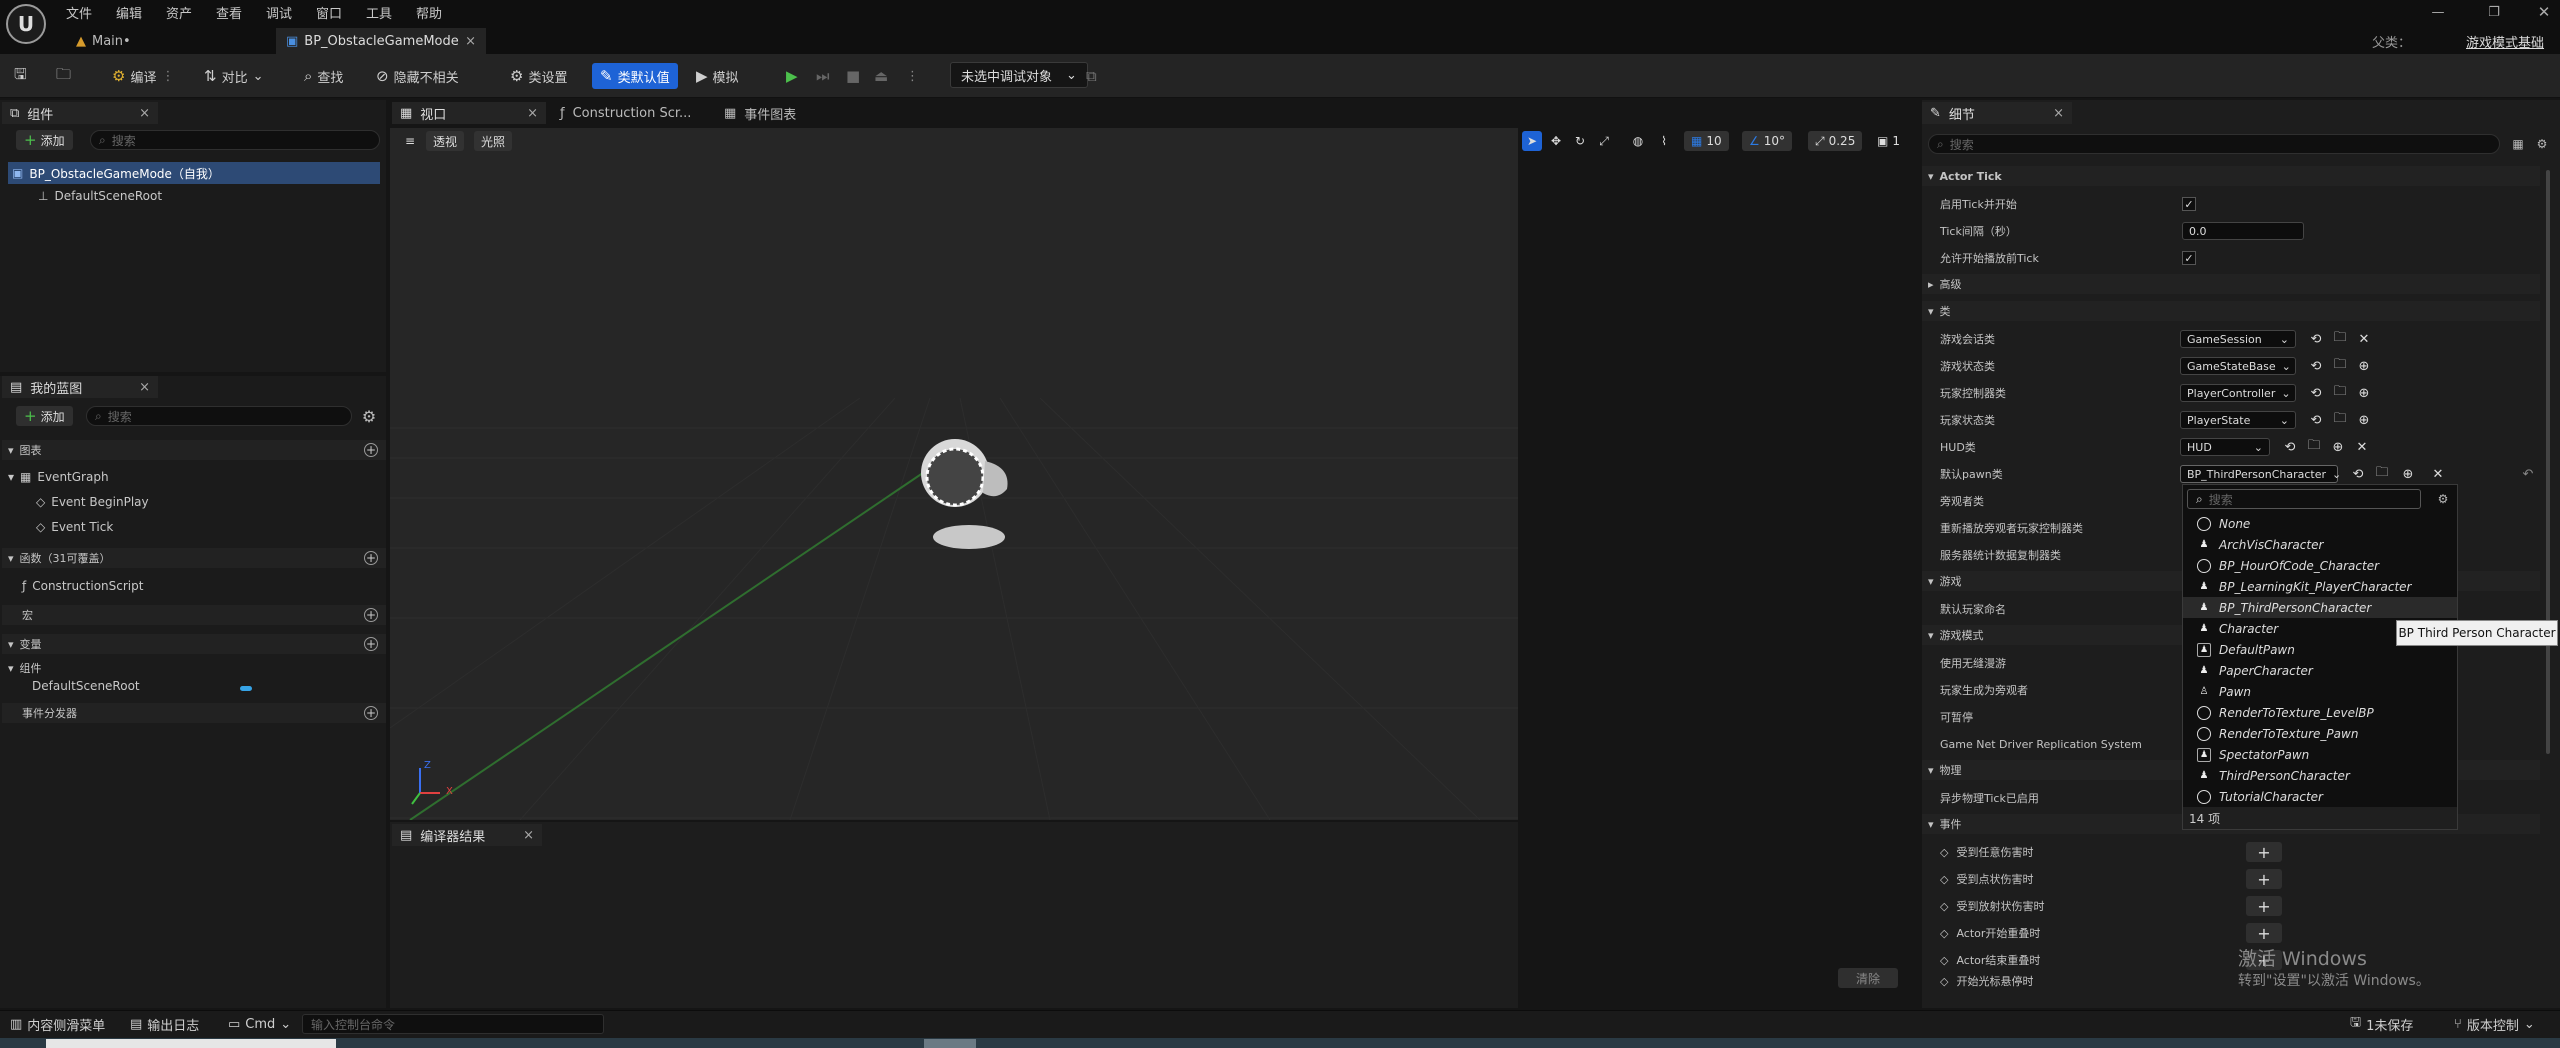  What do you see at coordinates (2238, 339) in the screenshot?
I see `game-session-class-select: GameSession ⌄` at bounding box center [2238, 339].